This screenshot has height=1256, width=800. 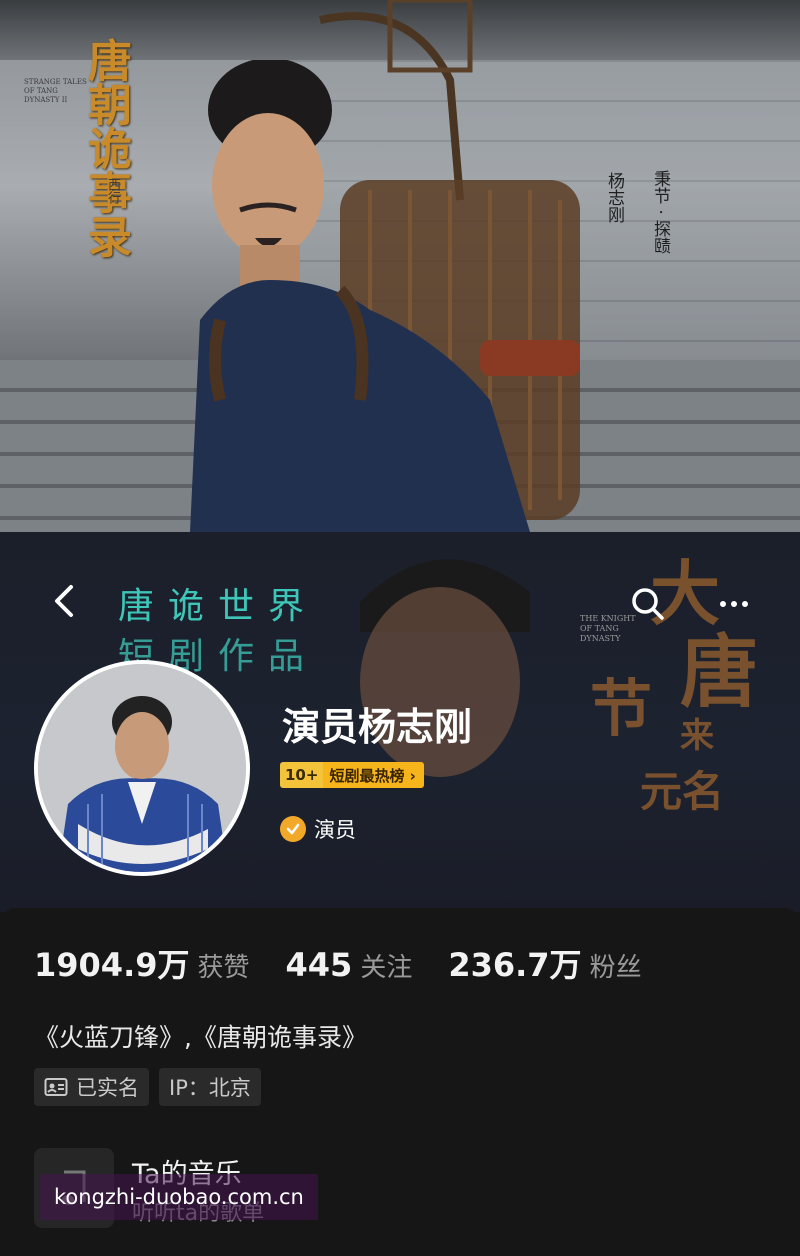 I want to click on rank-number: 10+, so click(x=302, y=775).